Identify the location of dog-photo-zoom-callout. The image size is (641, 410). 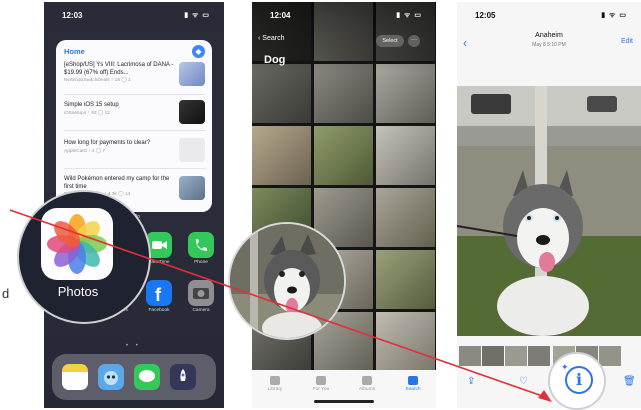
(287, 281).